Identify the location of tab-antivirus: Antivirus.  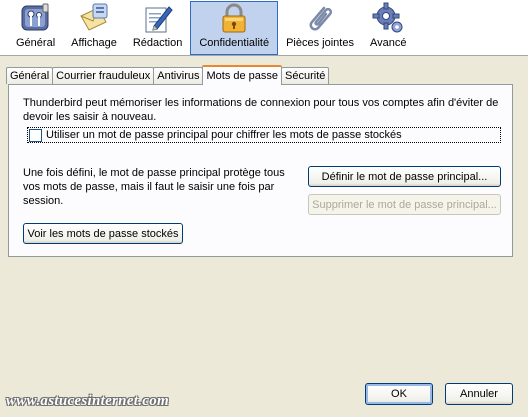
(178, 75).